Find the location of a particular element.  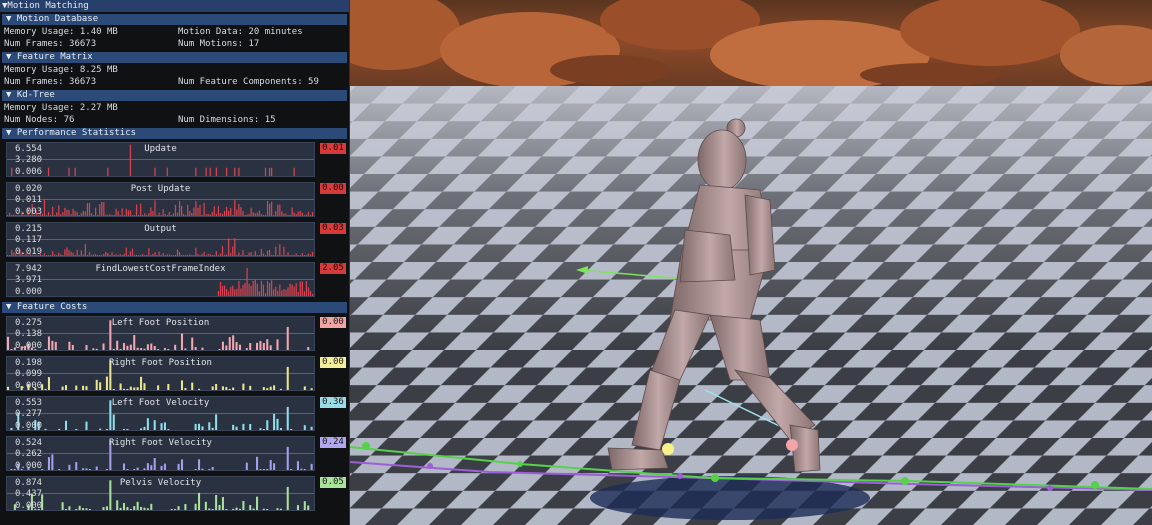

histogram-plot: 0.020 0.011 0.003 Post Update is located at coordinates (160, 199).